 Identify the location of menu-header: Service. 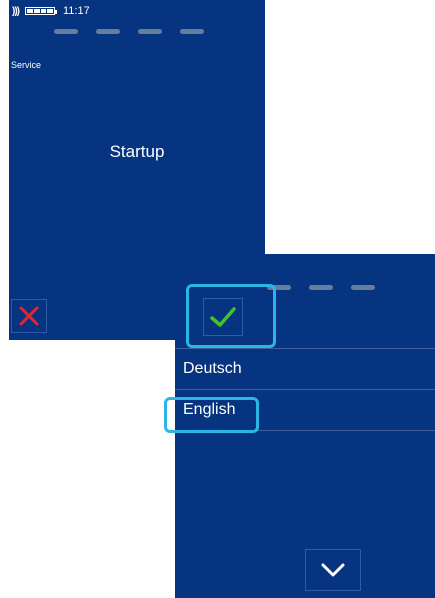
(26, 65).